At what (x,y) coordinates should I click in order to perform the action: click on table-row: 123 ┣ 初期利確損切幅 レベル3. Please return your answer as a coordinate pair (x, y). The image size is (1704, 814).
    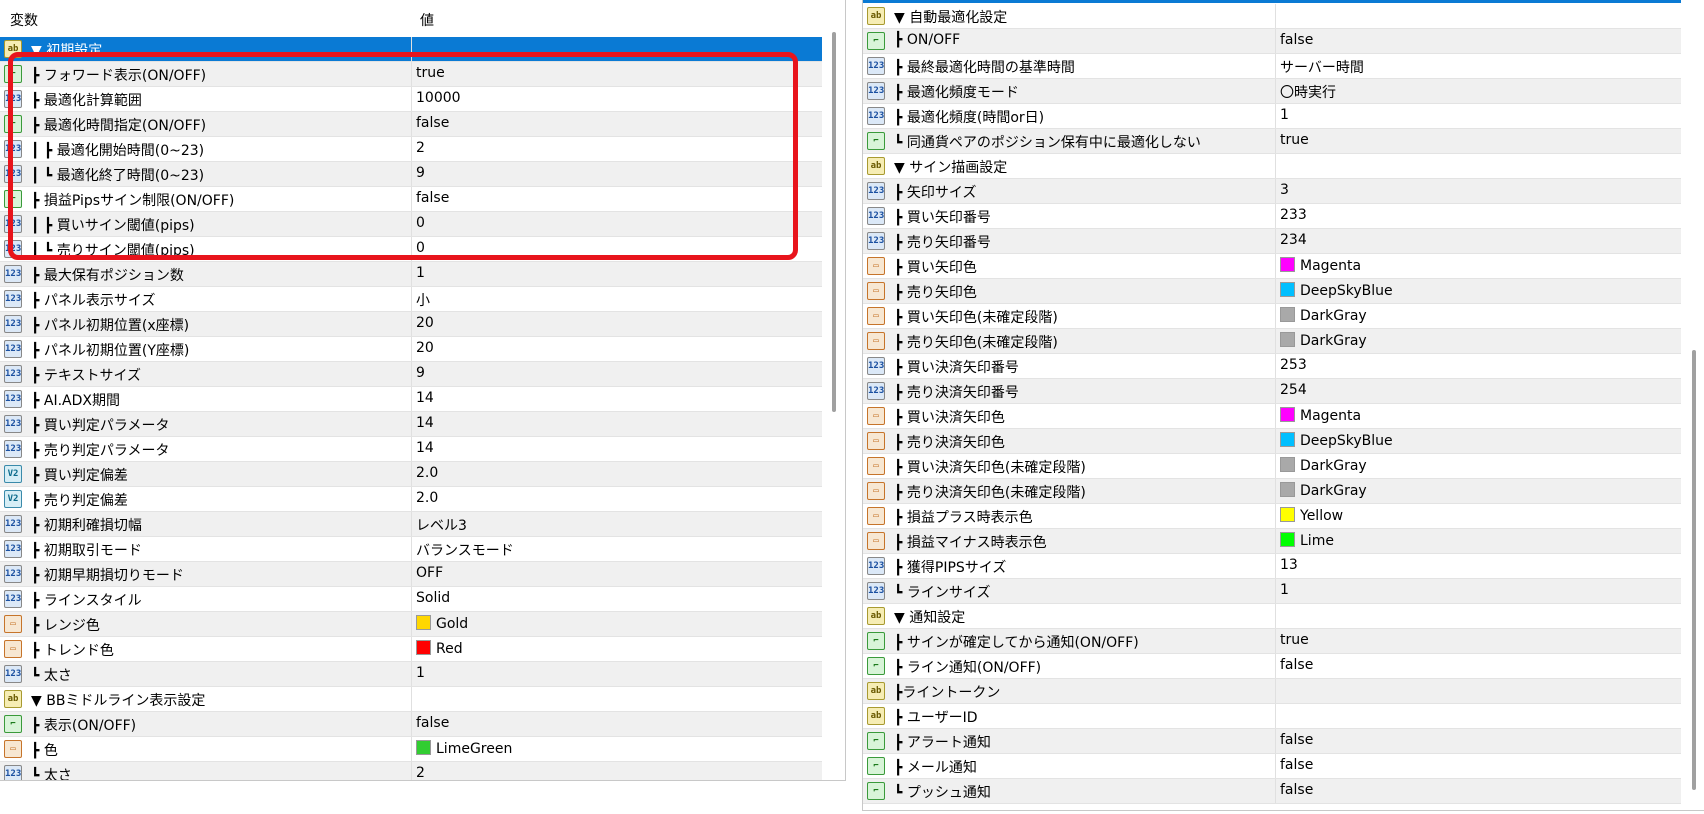
    Looking at the image, I should click on (411, 524).